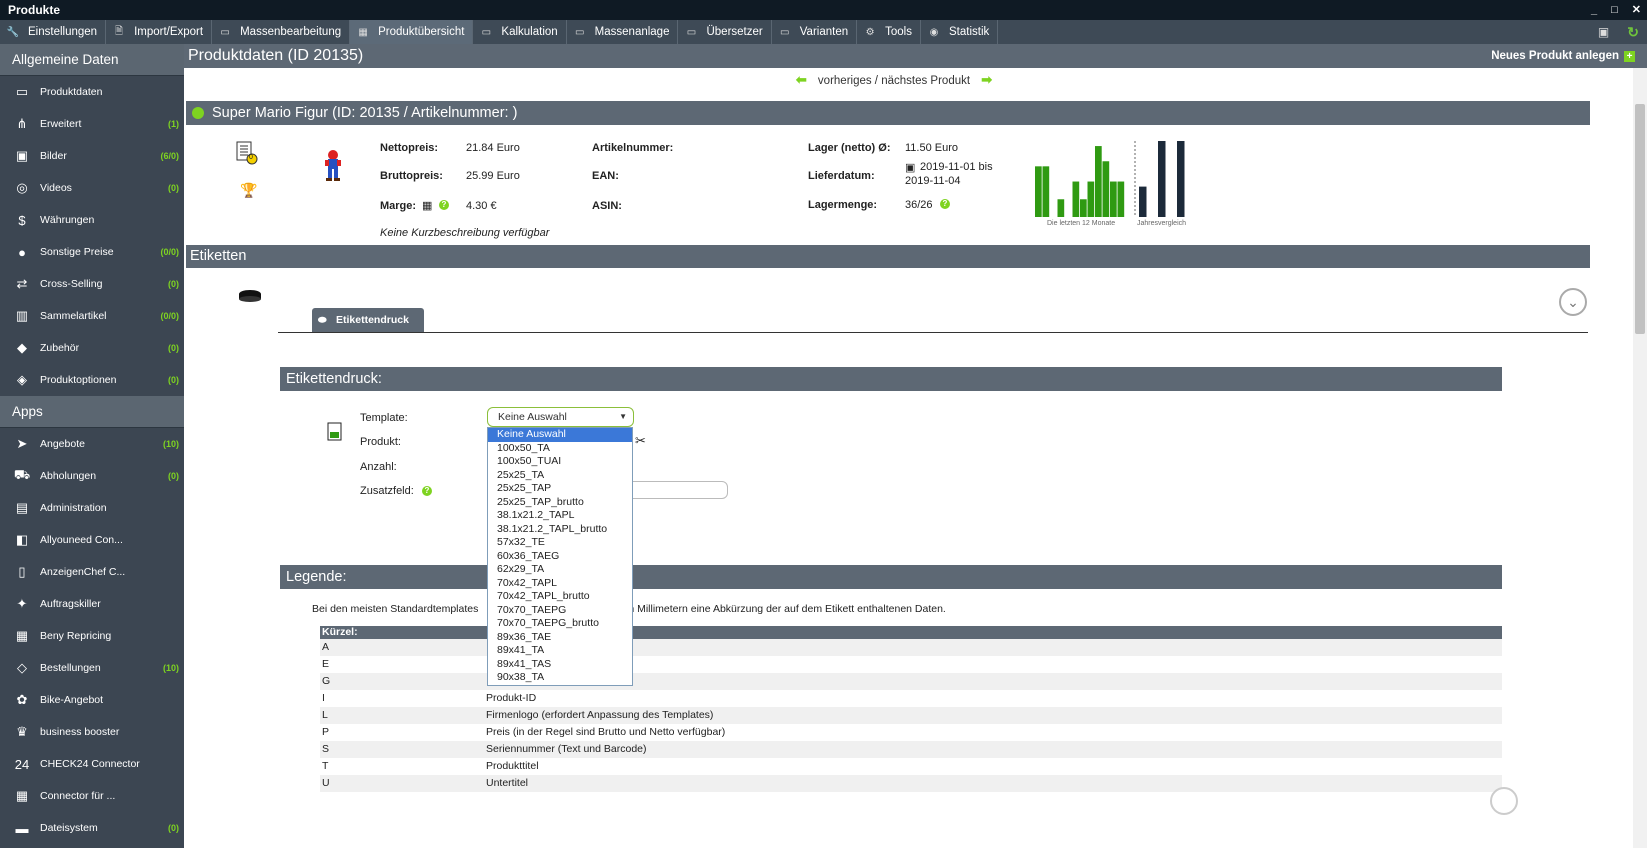 The image size is (1647, 848). Describe the element at coordinates (486, 32) in the screenshot. I see `box-icon: ▭` at that location.